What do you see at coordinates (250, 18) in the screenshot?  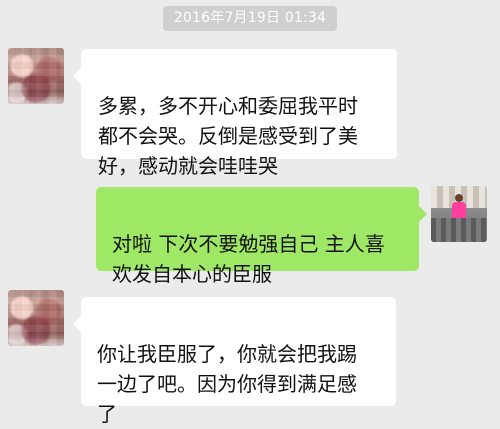 I see `chat-timestamp: 2016年7月19日 01:34` at bounding box center [250, 18].